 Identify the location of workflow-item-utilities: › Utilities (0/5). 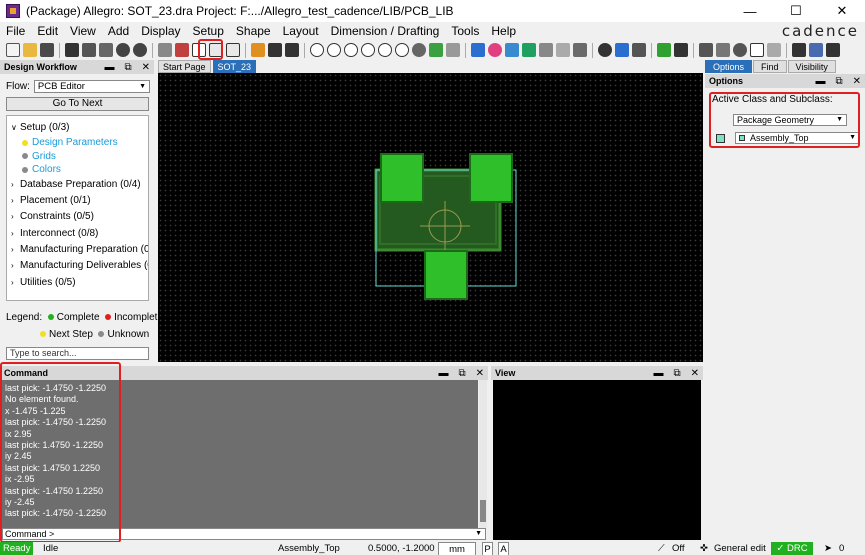
(77, 283).